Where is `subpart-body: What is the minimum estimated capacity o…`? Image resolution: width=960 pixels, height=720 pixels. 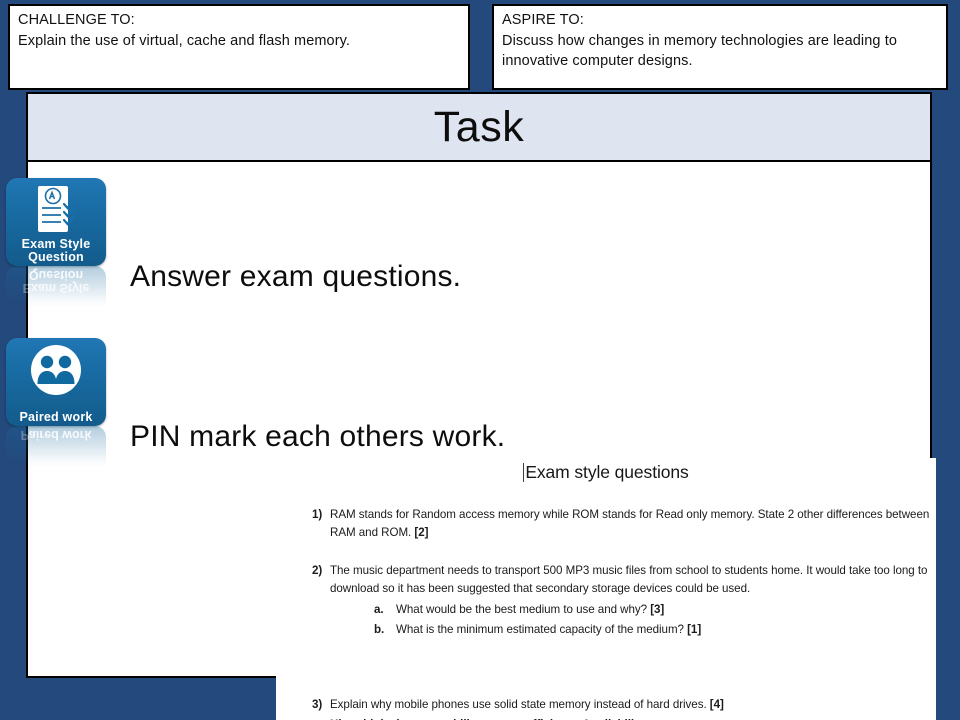 subpart-body: What is the minimum estimated capacity o… is located at coordinates (548, 630).